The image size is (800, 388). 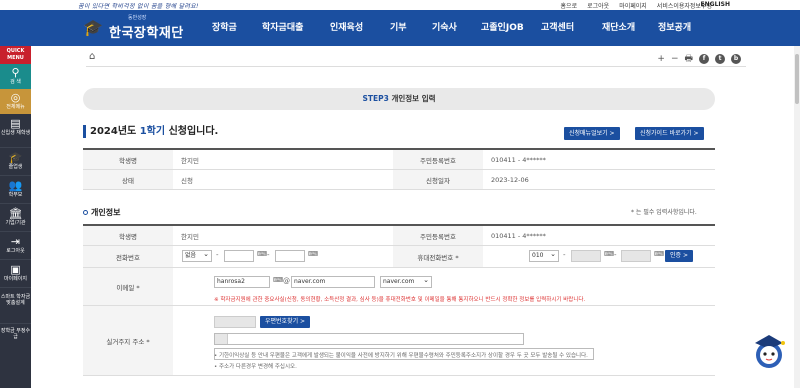 What do you see at coordinates (333, 282) in the screenshot?
I see `email-domain-input: naver.com` at bounding box center [333, 282].